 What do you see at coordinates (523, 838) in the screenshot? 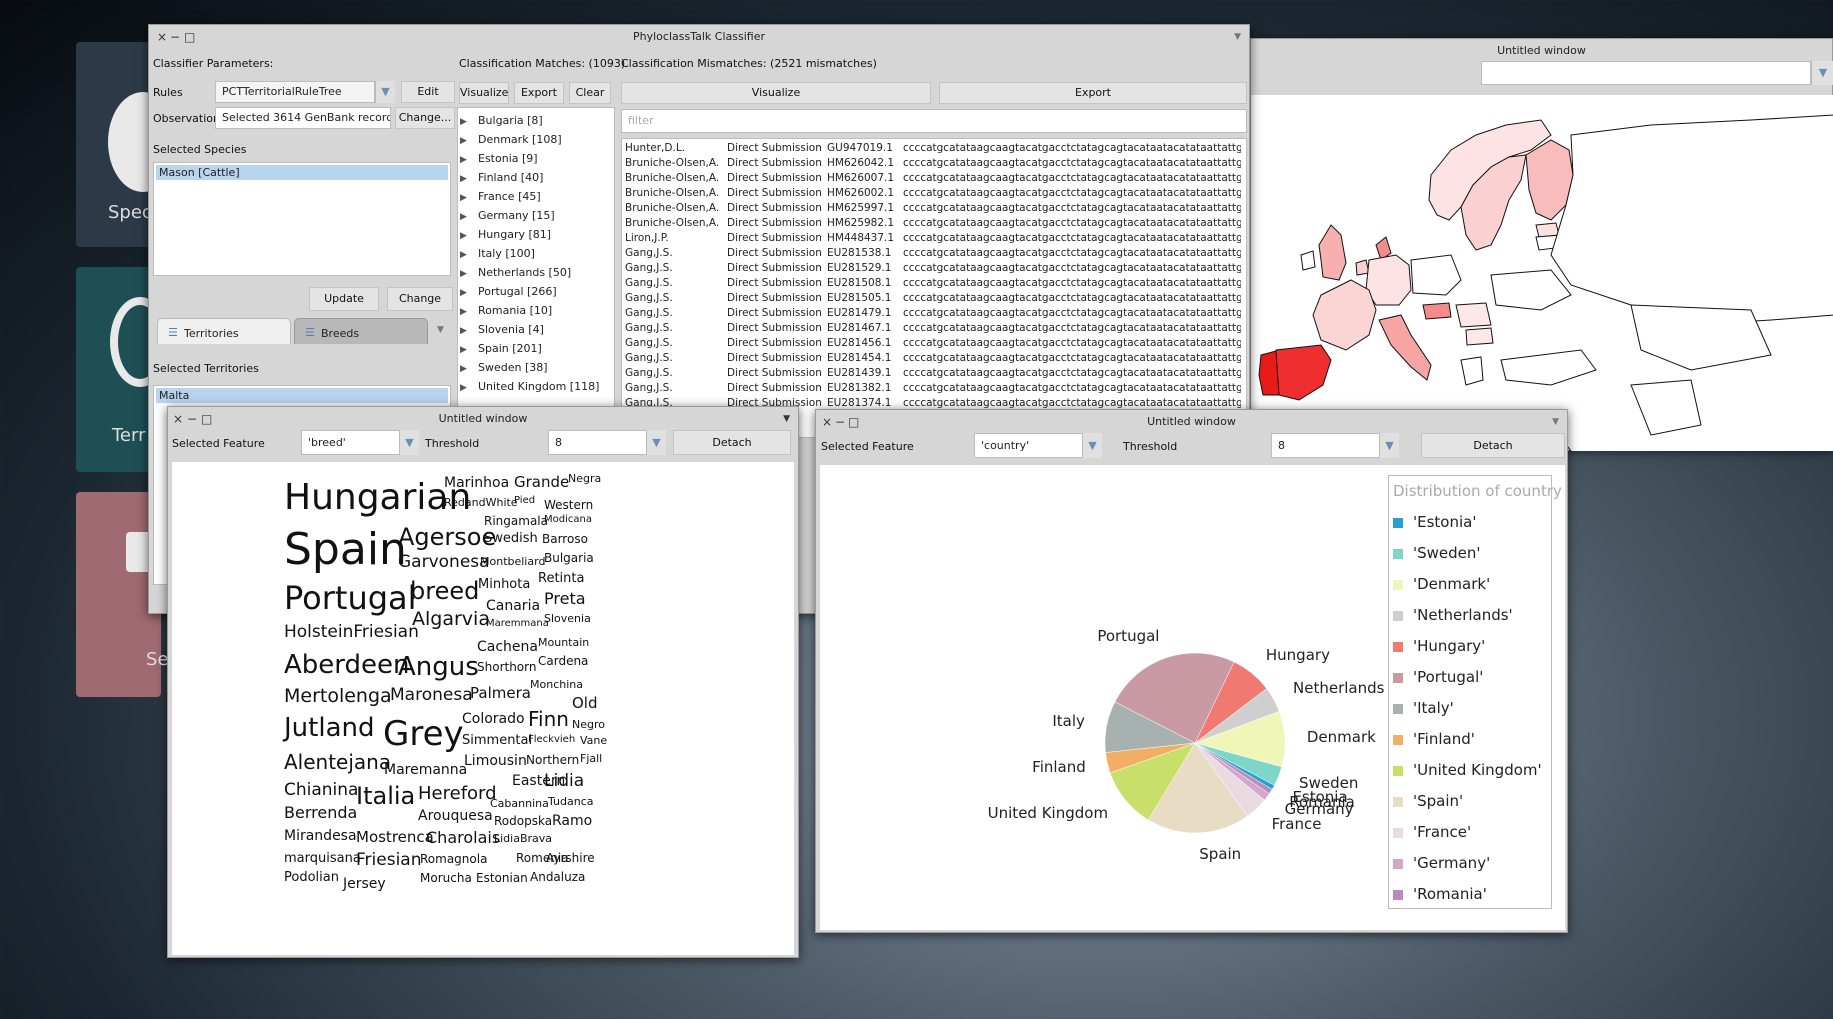
I see `word-cloud-word: LidiaBrava` at bounding box center [523, 838].